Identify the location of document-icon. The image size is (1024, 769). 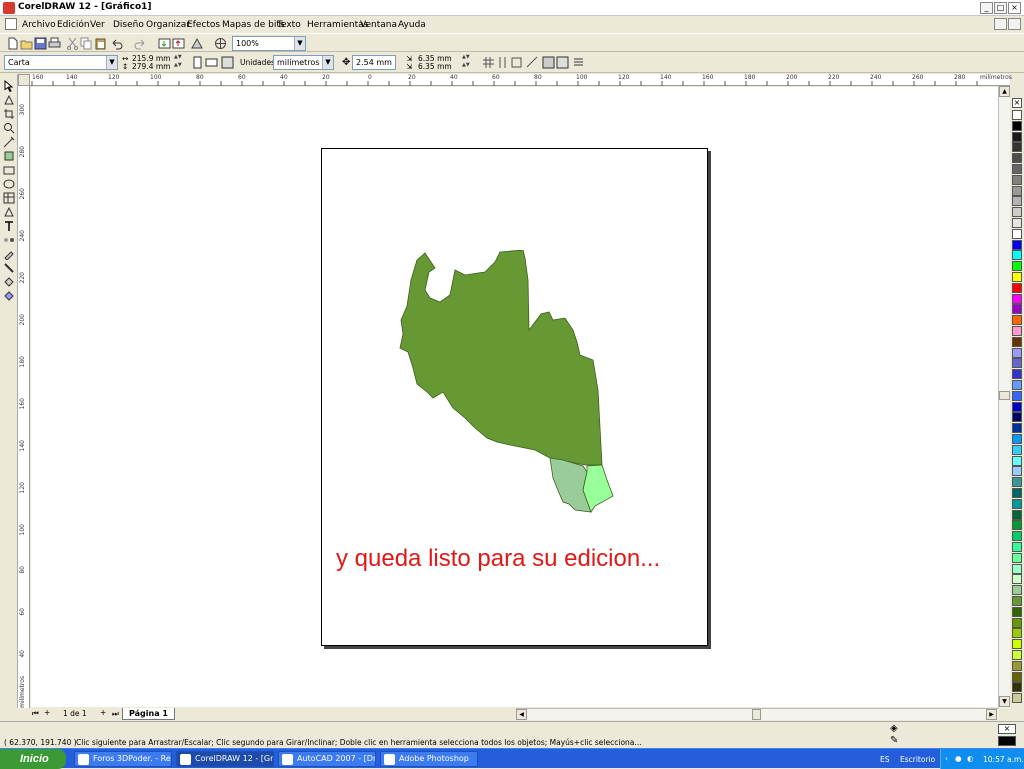
(11, 24).